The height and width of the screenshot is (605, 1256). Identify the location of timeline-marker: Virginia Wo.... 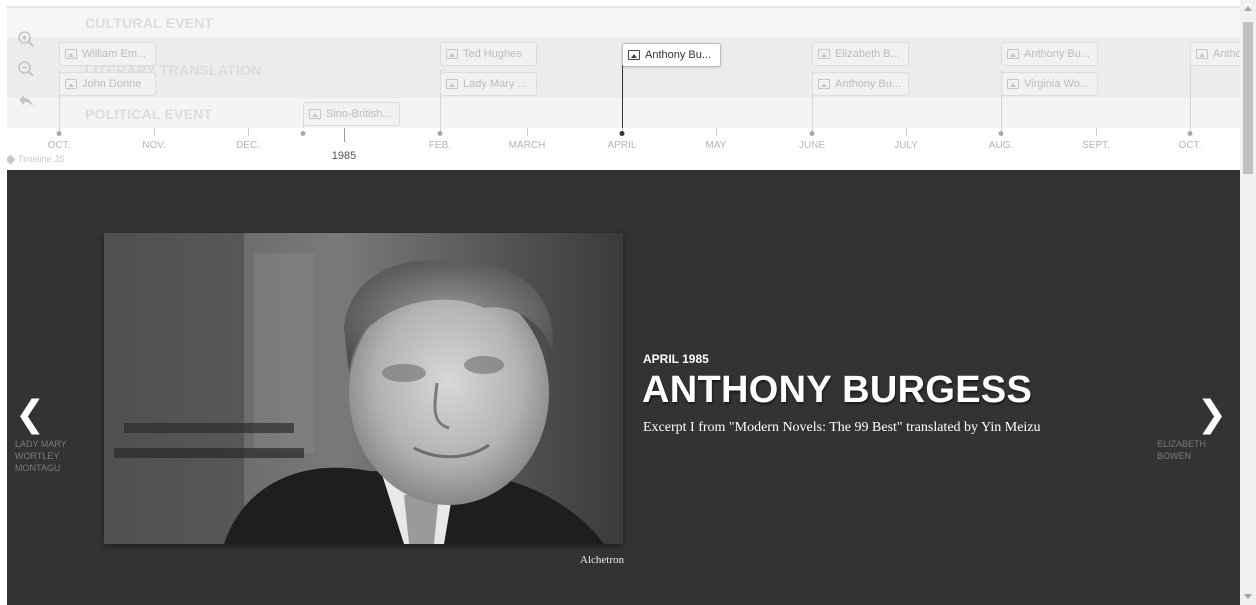
(1049, 84).